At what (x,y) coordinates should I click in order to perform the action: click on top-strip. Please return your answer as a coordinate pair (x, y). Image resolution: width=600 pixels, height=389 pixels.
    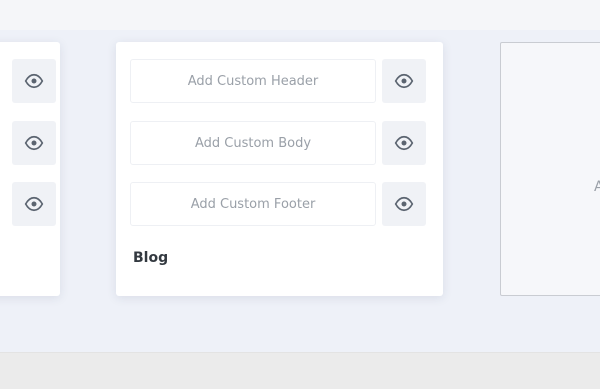
    Looking at the image, I should click on (300, 15).